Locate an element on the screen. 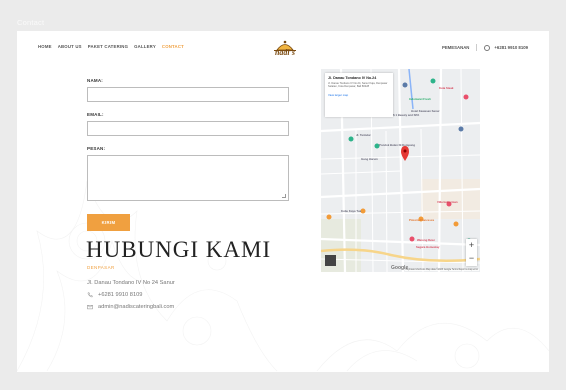 The width and height of the screenshot is (566, 390). logo-text: nadi's is located at coordinates (284, 52).